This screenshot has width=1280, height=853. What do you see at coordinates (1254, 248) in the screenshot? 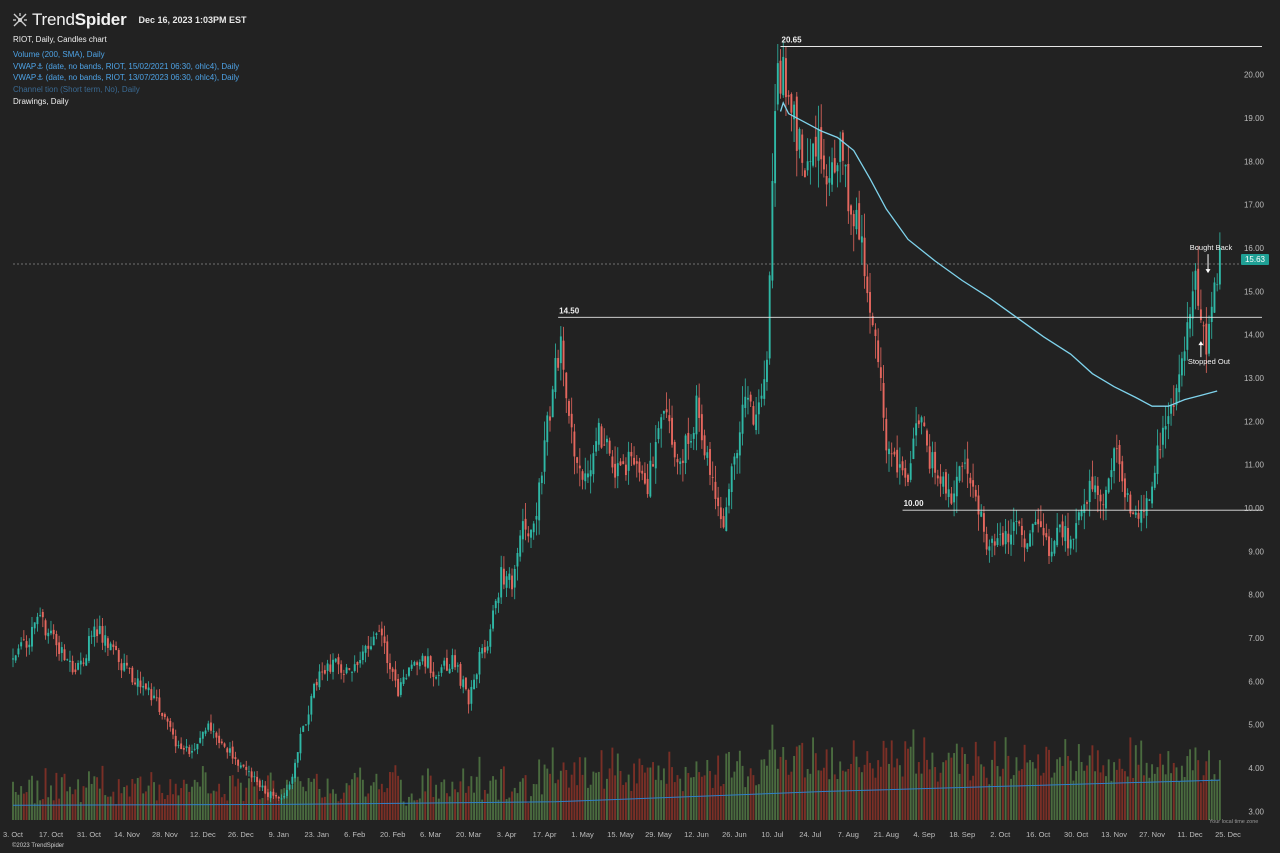
I see `y-tick-label: 16.00` at bounding box center [1254, 248].